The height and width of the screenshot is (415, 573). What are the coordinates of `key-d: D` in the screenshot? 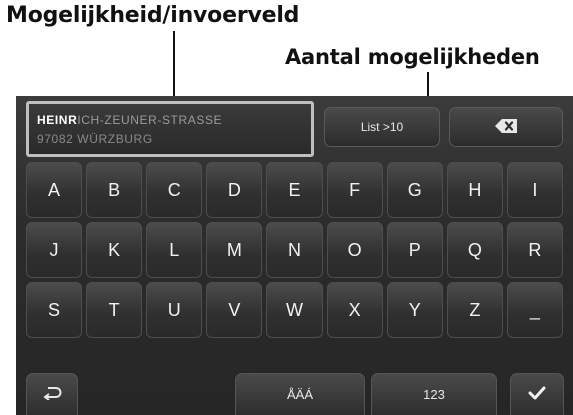 It's located at (234, 190).